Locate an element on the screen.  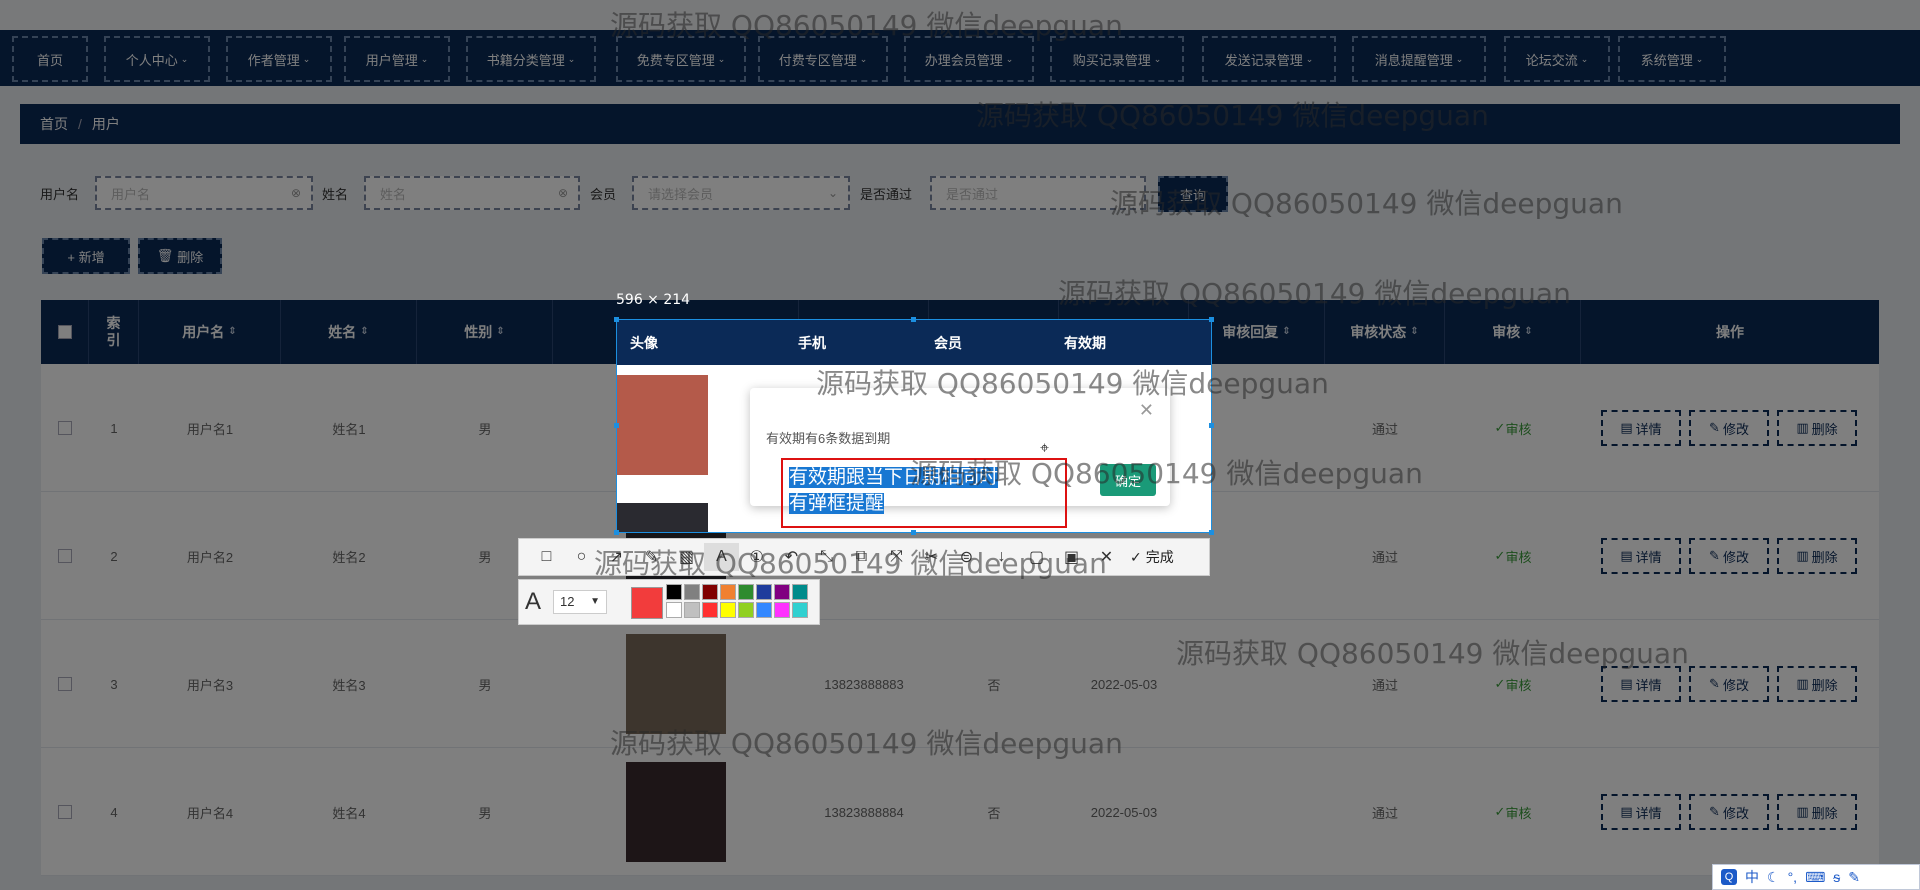
check-icon: ✓ is located at coordinates (1136, 556).